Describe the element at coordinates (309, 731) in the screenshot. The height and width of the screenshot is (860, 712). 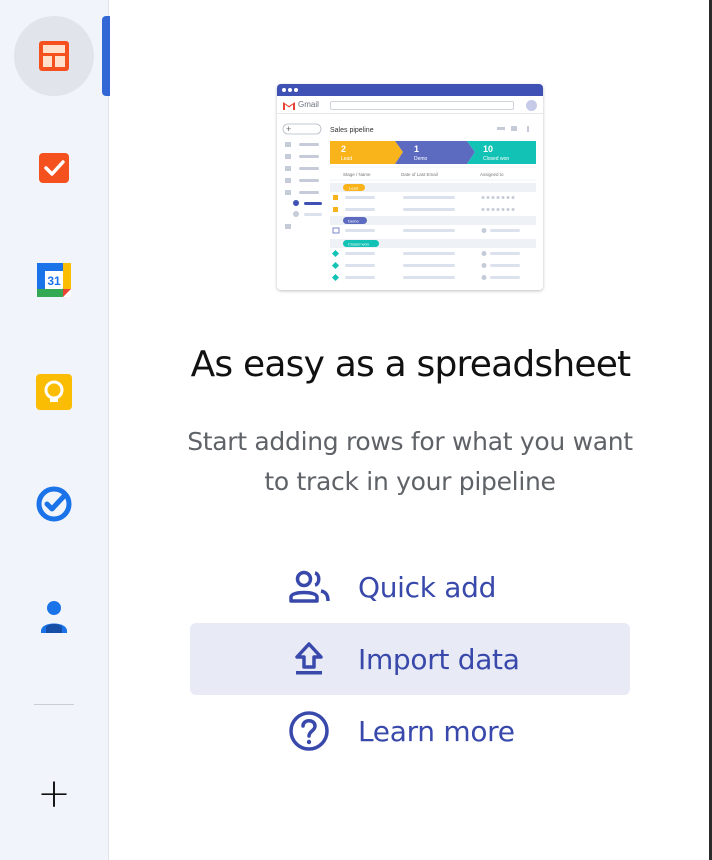
I see `help-circle-icon` at that location.